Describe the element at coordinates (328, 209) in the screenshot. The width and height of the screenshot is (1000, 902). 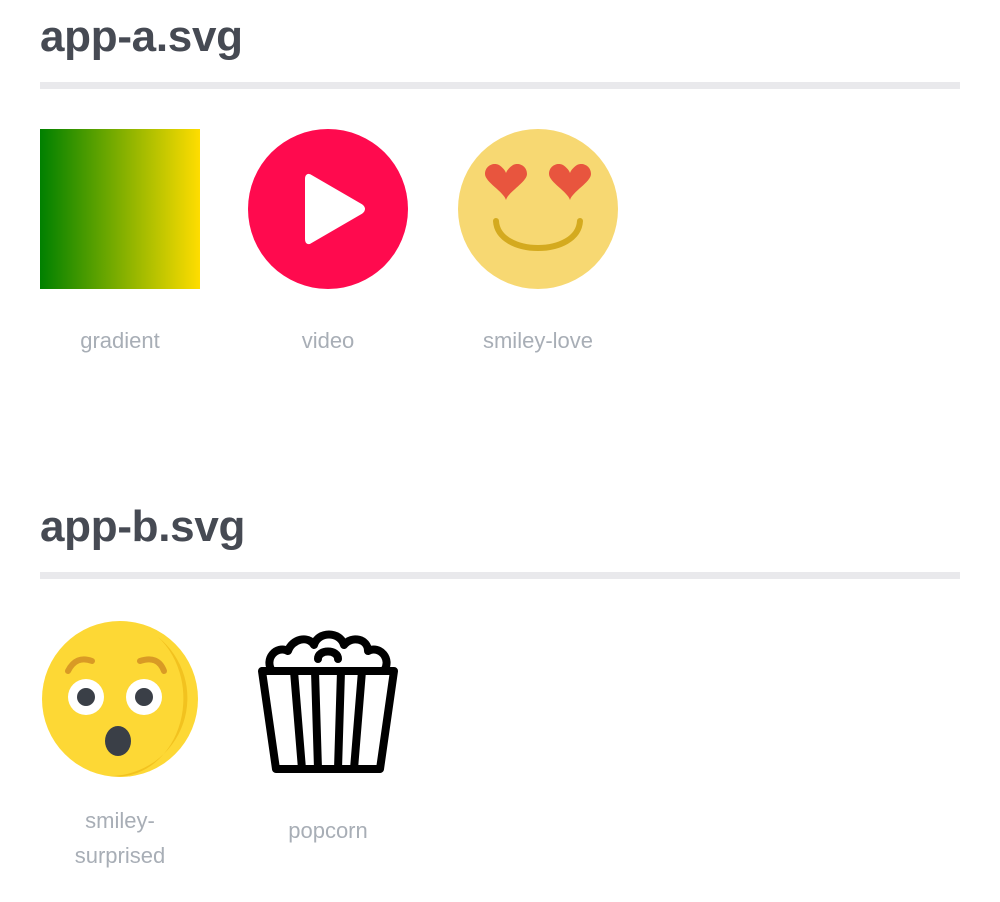
I see `video-play-icon` at that location.